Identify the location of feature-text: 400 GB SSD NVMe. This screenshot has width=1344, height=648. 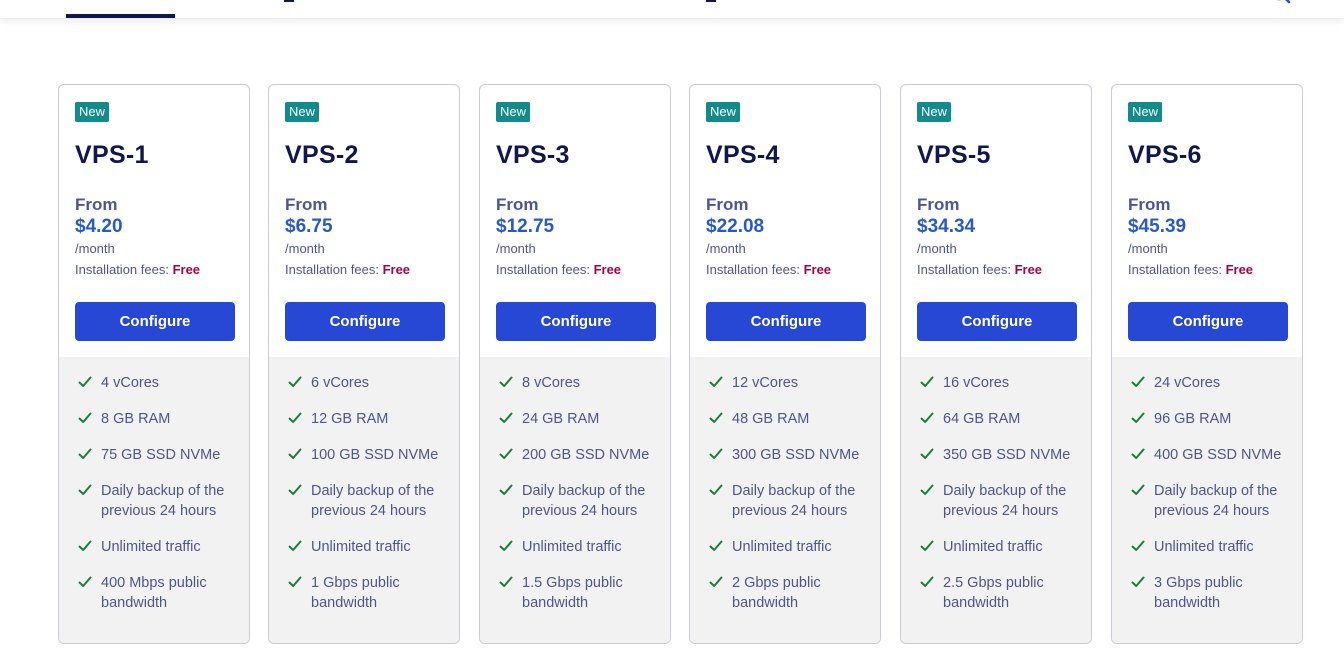
(1218, 455).